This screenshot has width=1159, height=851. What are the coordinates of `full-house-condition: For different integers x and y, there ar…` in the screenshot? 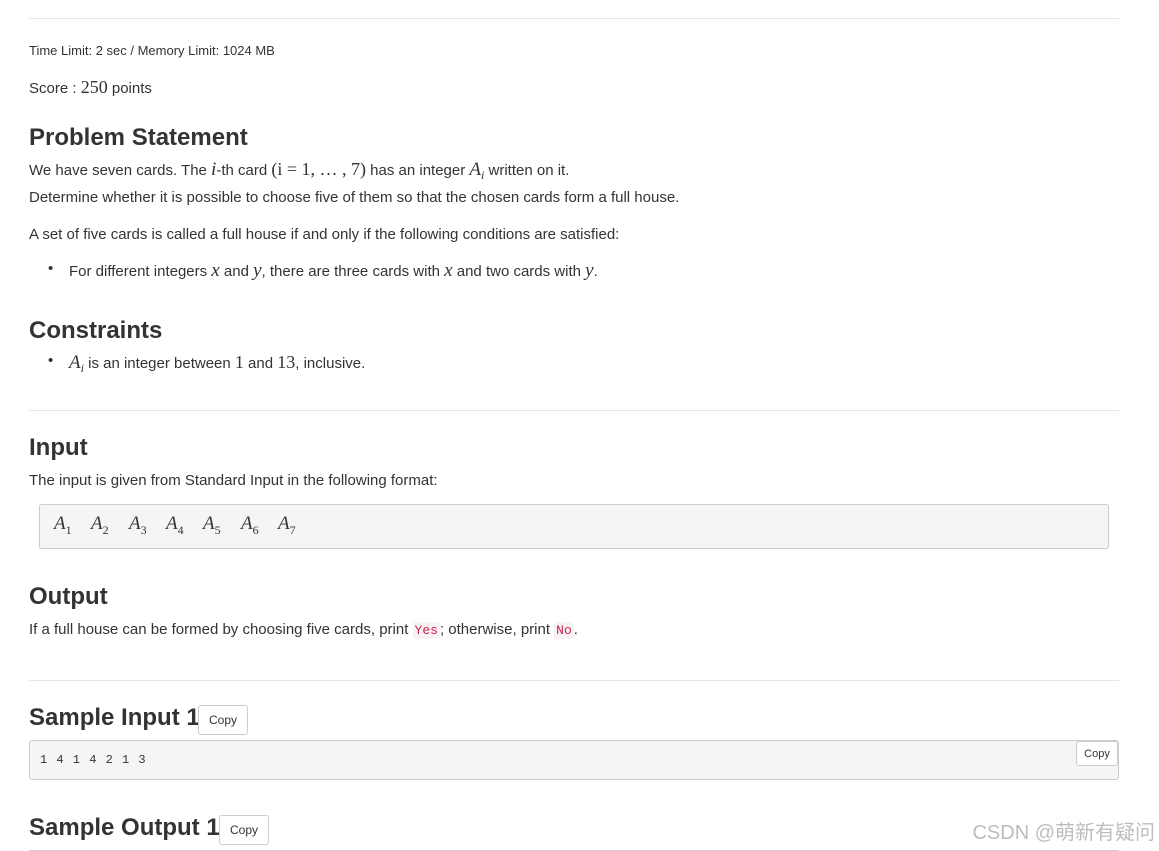 It's located at (323, 271).